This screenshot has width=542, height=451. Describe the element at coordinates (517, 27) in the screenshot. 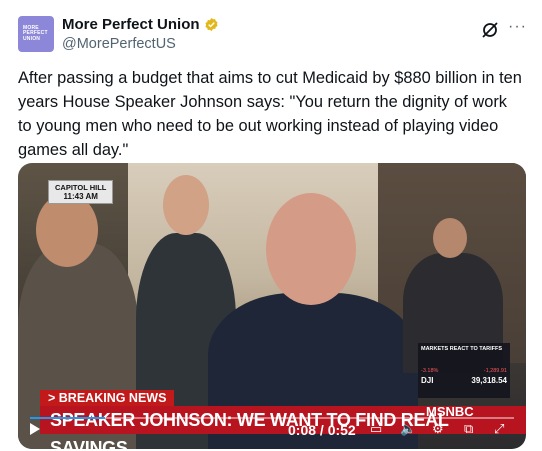

I see `more-options-icon: ···` at that location.